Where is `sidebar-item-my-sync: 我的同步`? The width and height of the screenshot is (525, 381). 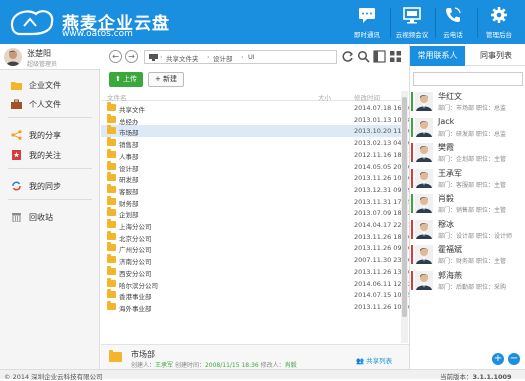
sidebar-item-my-sync: 我的同步 is located at coordinates (50, 186).